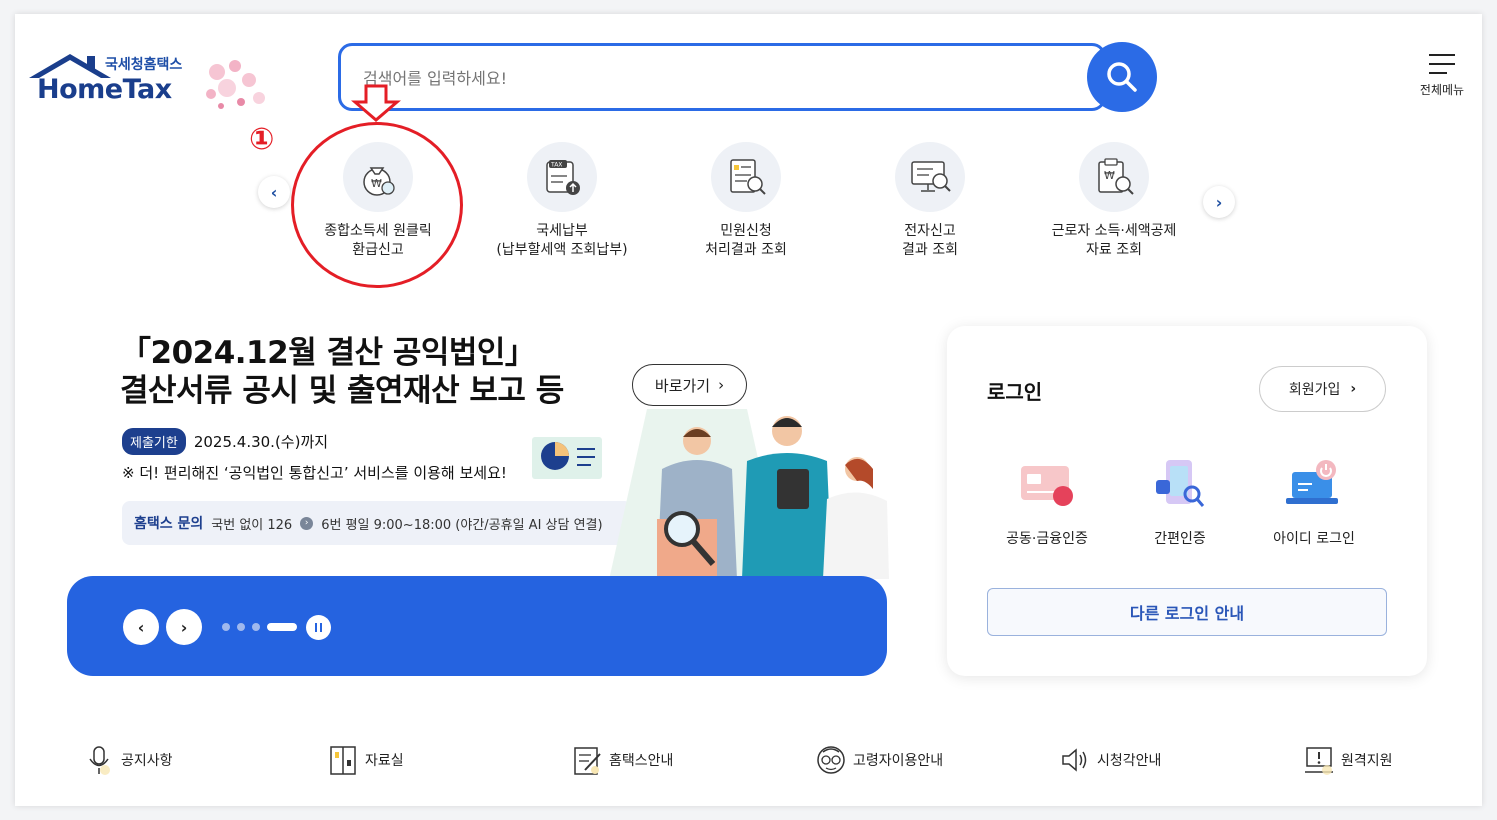 The width and height of the screenshot is (1497, 820). What do you see at coordinates (378, 250) in the screenshot?
I see `quick-item-label-2: 환급신고` at bounding box center [378, 250].